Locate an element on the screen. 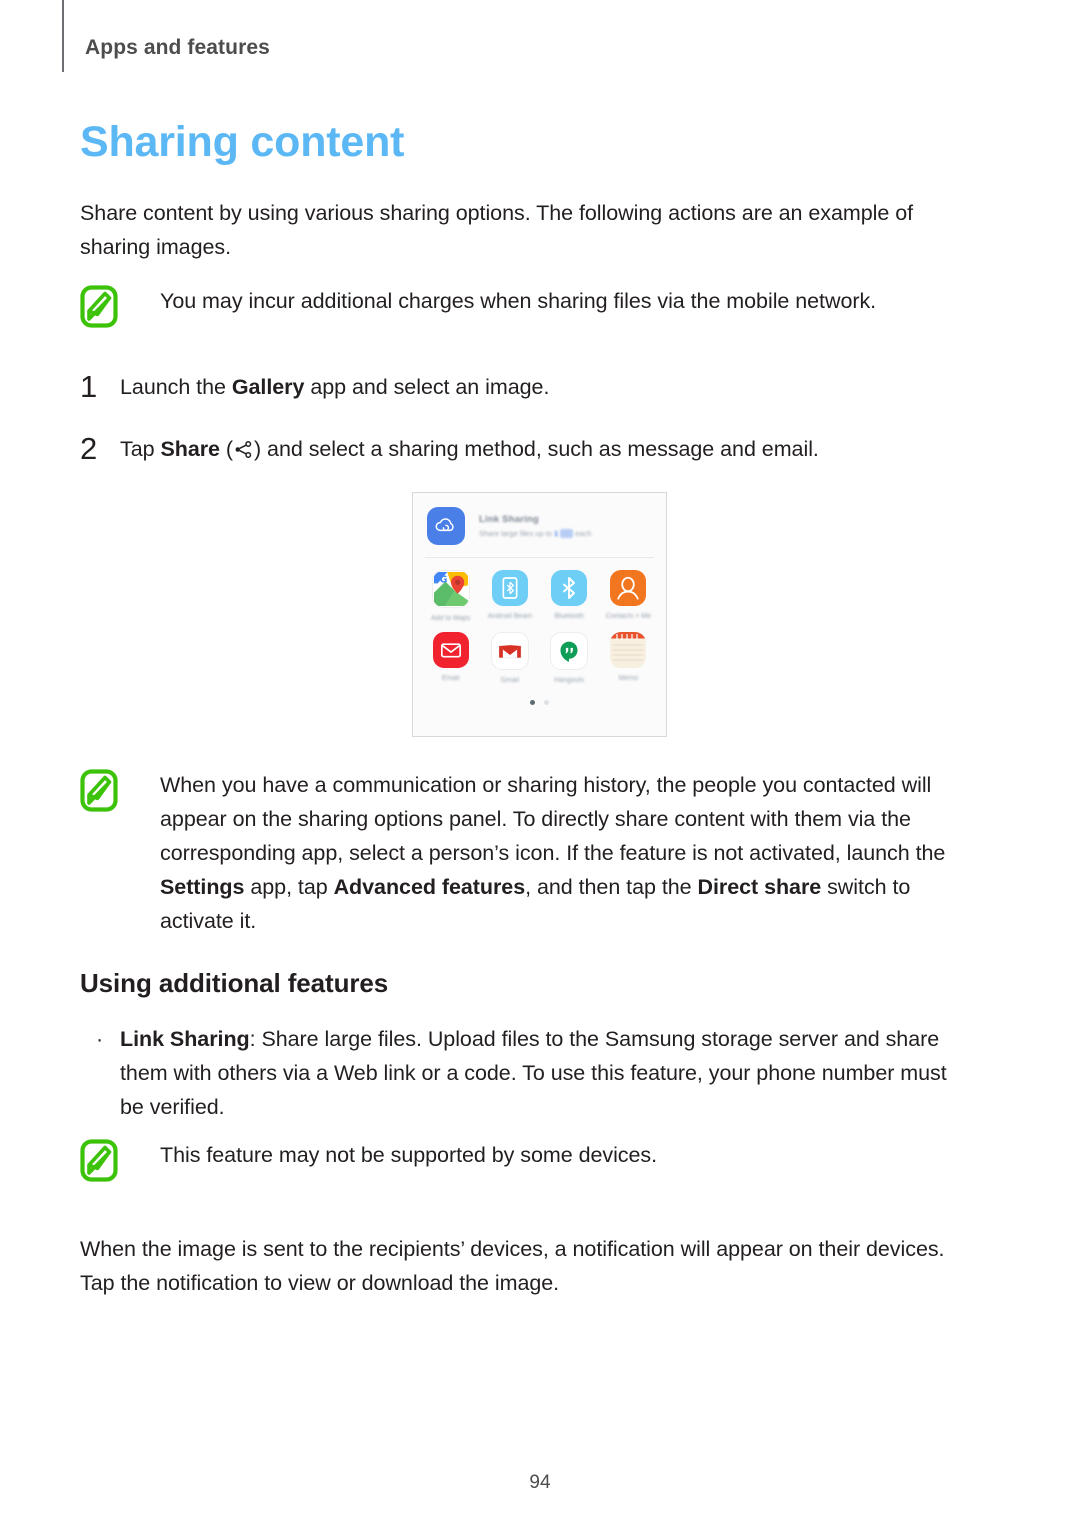  page-dot-active is located at coordinates (532, 702).